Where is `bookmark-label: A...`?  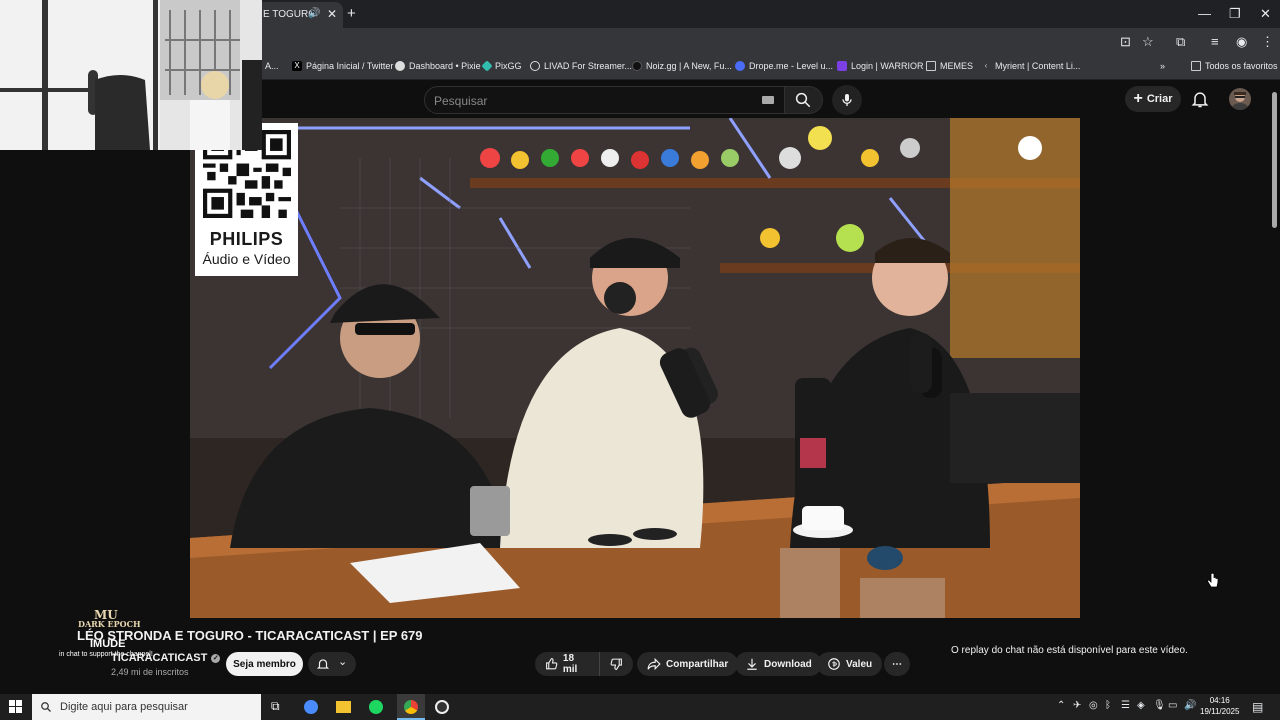
bookmark-label: A... is located at coordinates (272, 66).